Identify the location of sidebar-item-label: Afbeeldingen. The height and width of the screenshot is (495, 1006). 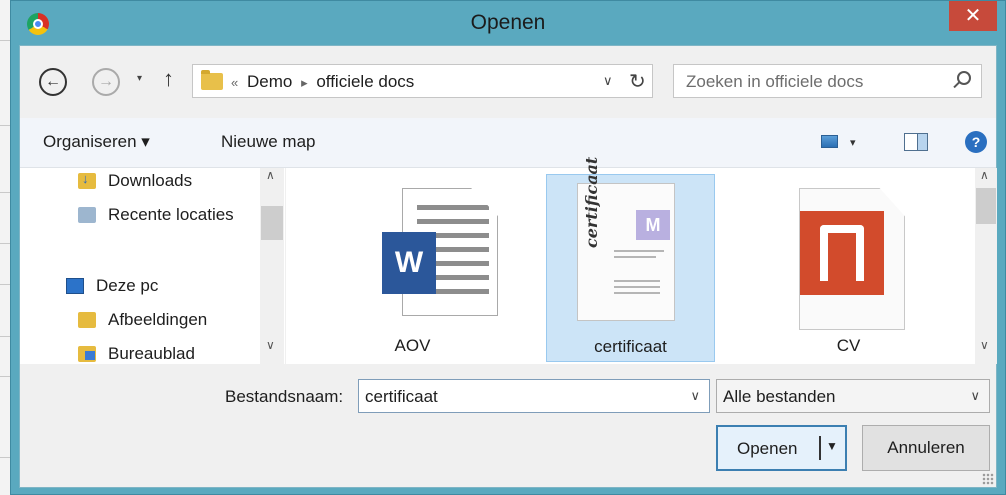
(158, 319).